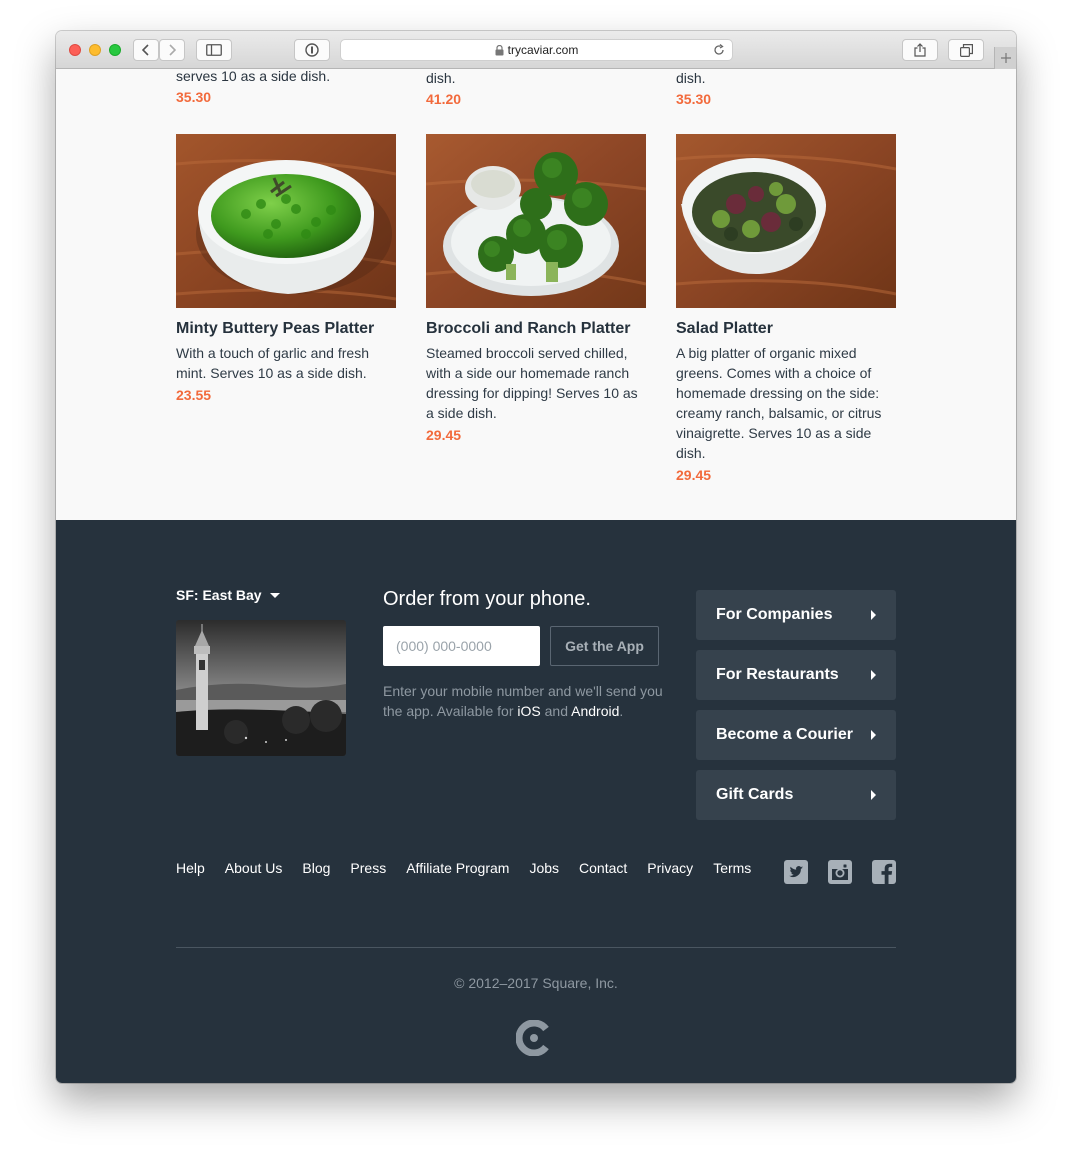 The height and width of the screenshot is (1164, 1072). I want to click on browser-toolbar: trycaviar.com, so click(536, 50).